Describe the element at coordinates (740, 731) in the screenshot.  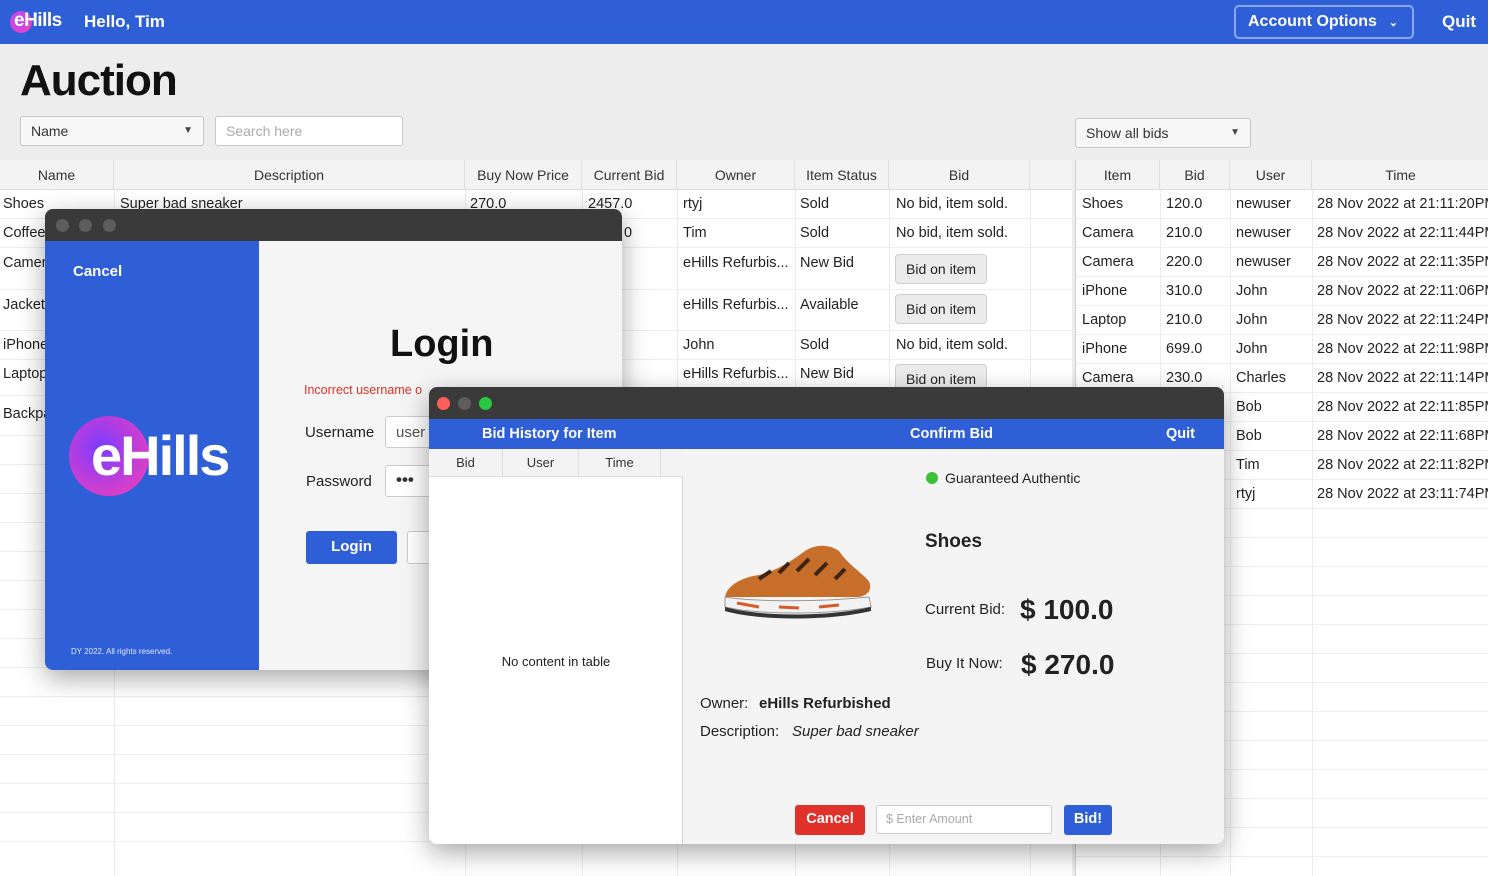
I see `description-label: Description:` at that location.